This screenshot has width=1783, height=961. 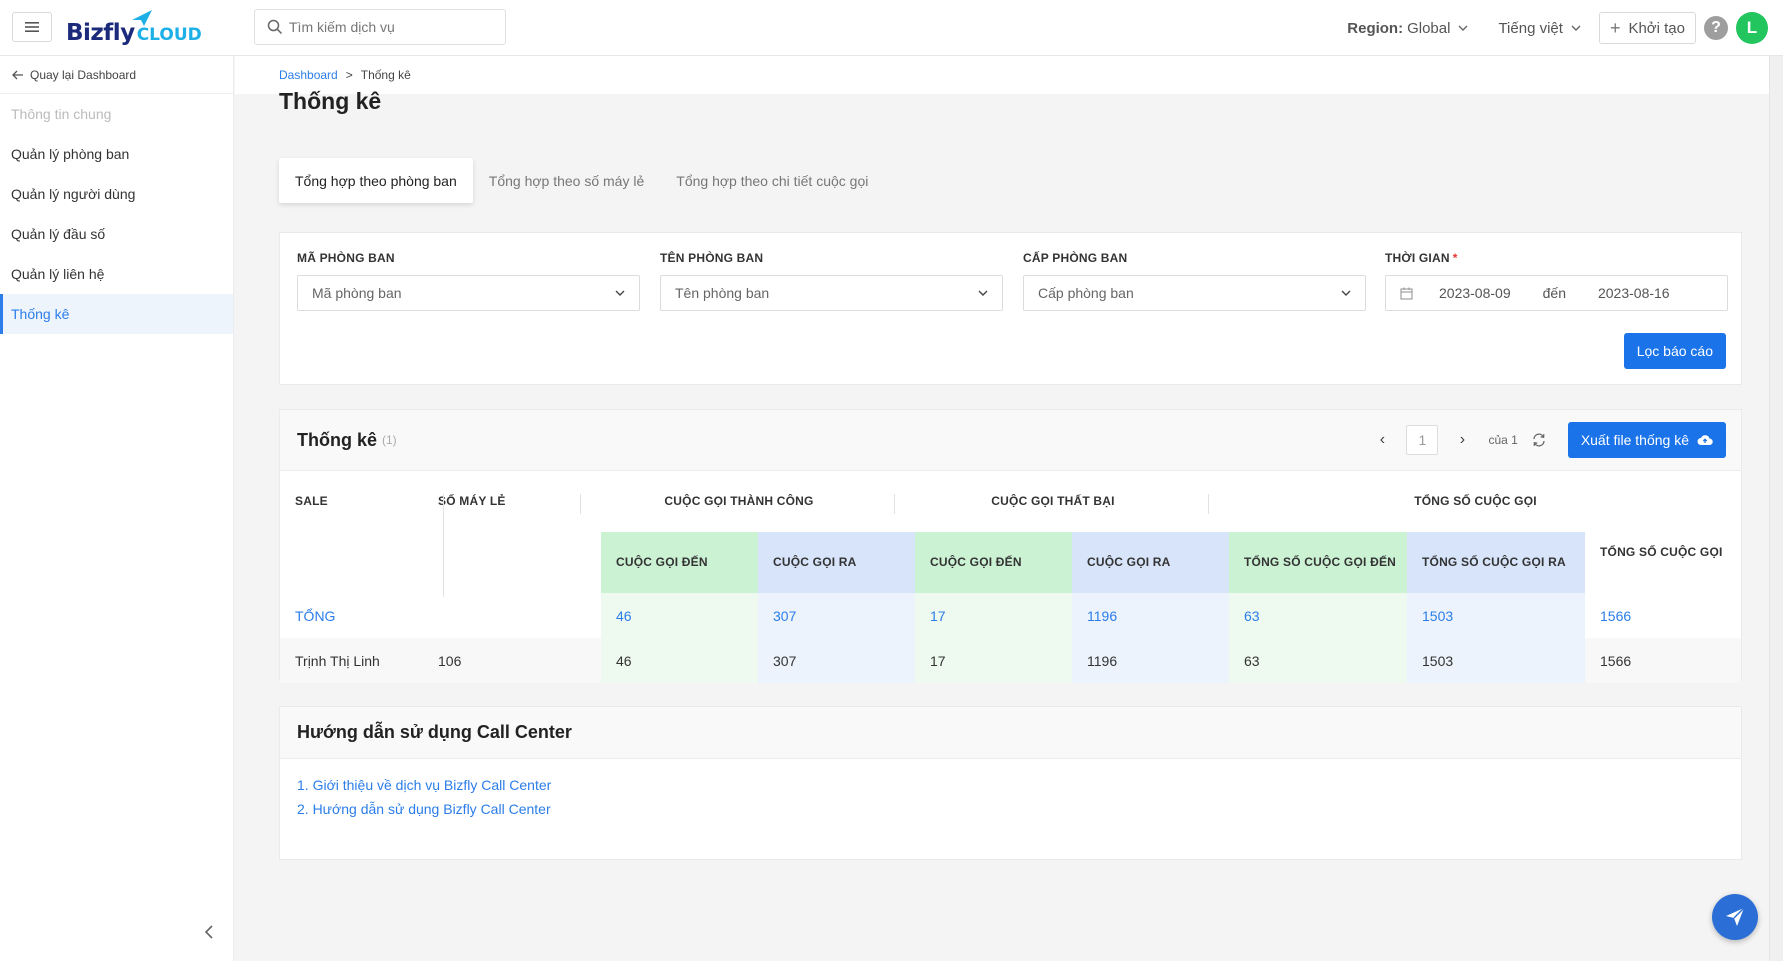 I want to click on row-extension: 106, so click(x=450, y=660).